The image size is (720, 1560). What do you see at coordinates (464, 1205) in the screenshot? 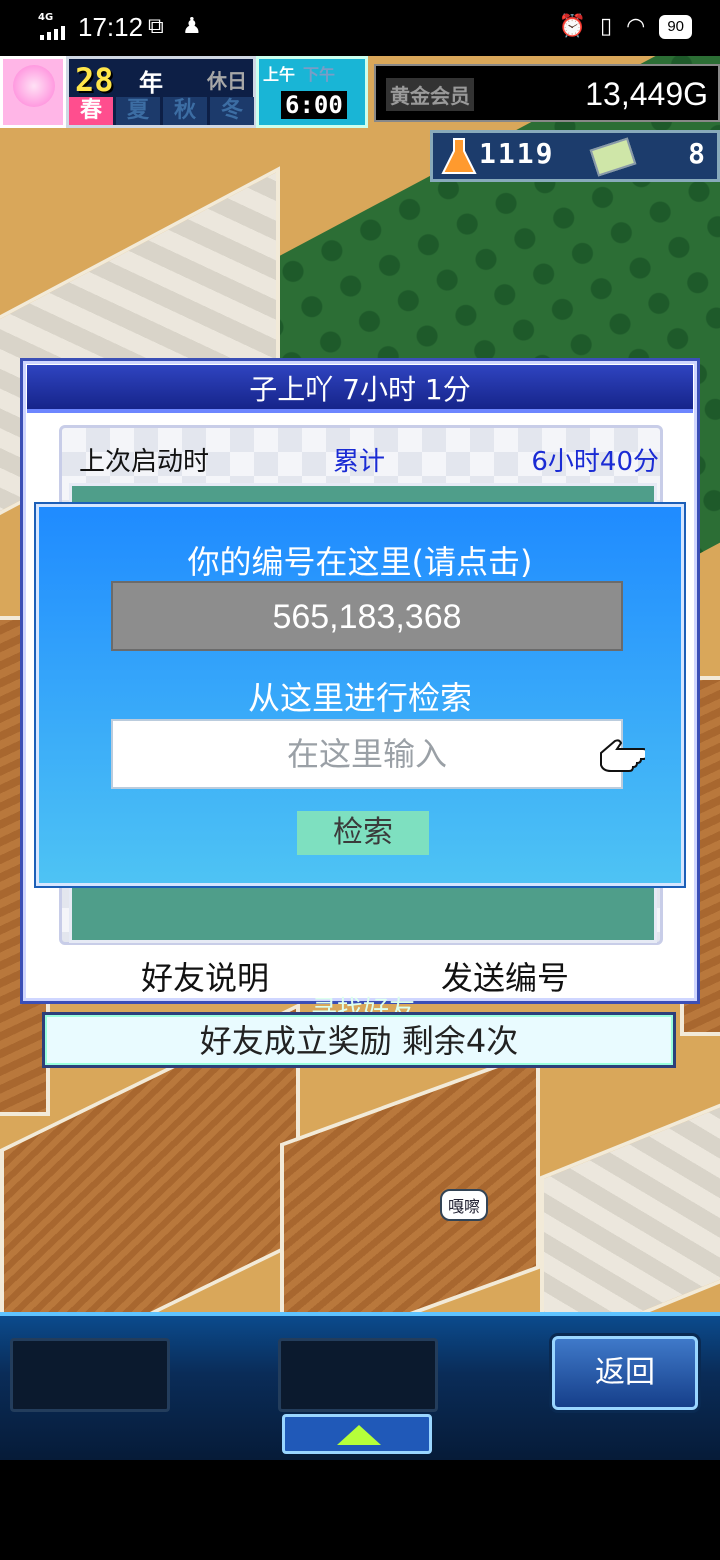
I see `speech-bubble: 嘎嚓` at bounding box center [464, 1205].